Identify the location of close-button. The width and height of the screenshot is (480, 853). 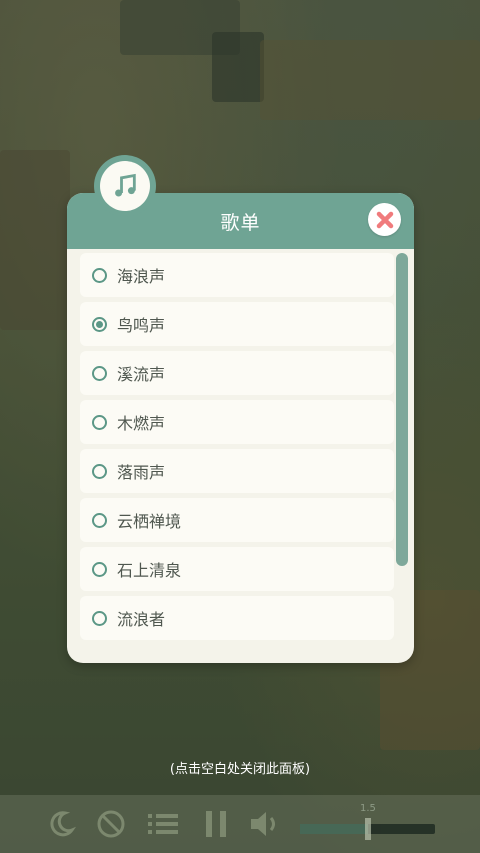
(384, 219).